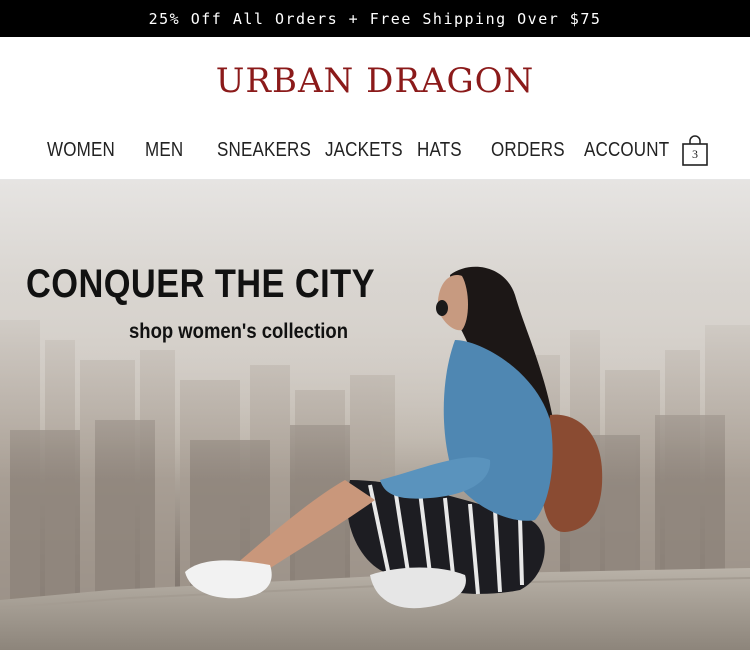  I want to click on nav-item-women: WOMEN, so click(81, 150).